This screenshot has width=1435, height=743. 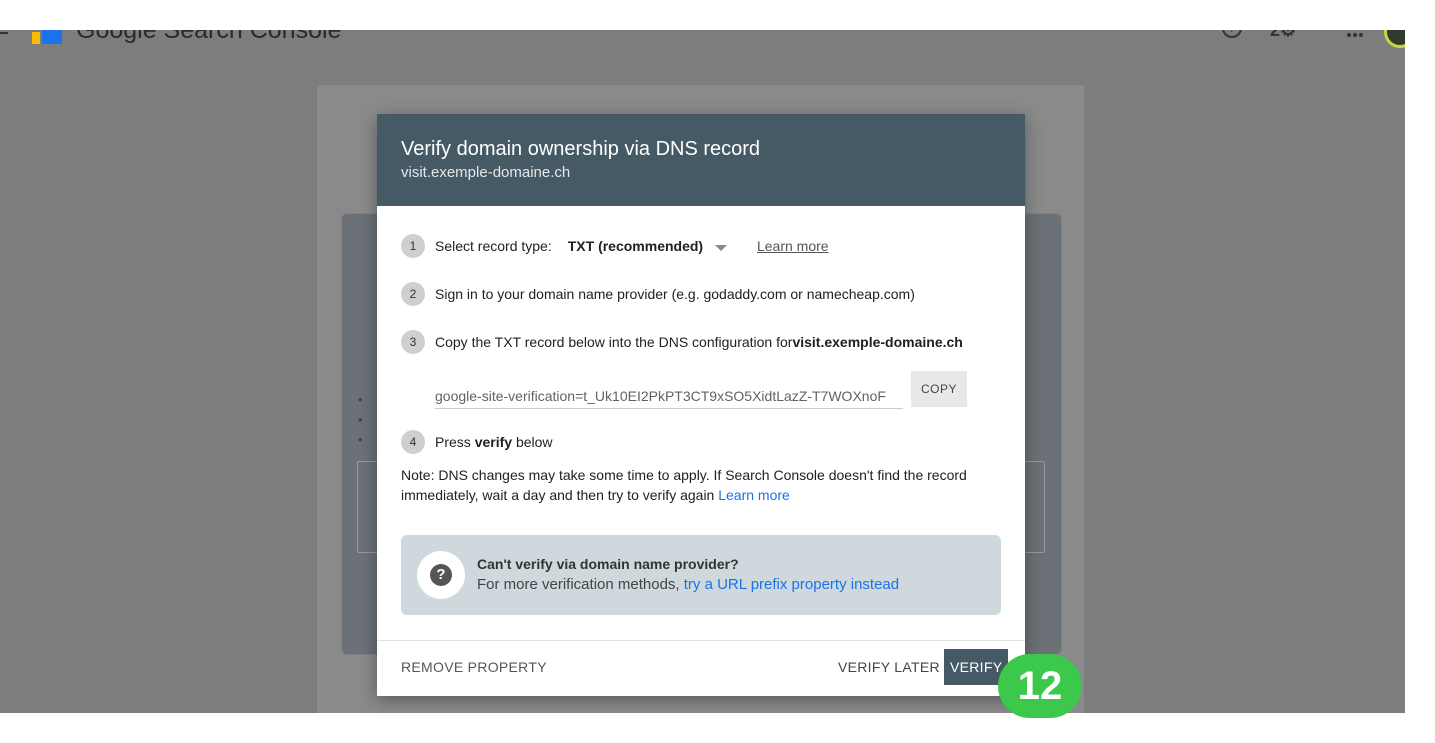 I want to click on step-badge: 12, so click(x=1040, y=686).